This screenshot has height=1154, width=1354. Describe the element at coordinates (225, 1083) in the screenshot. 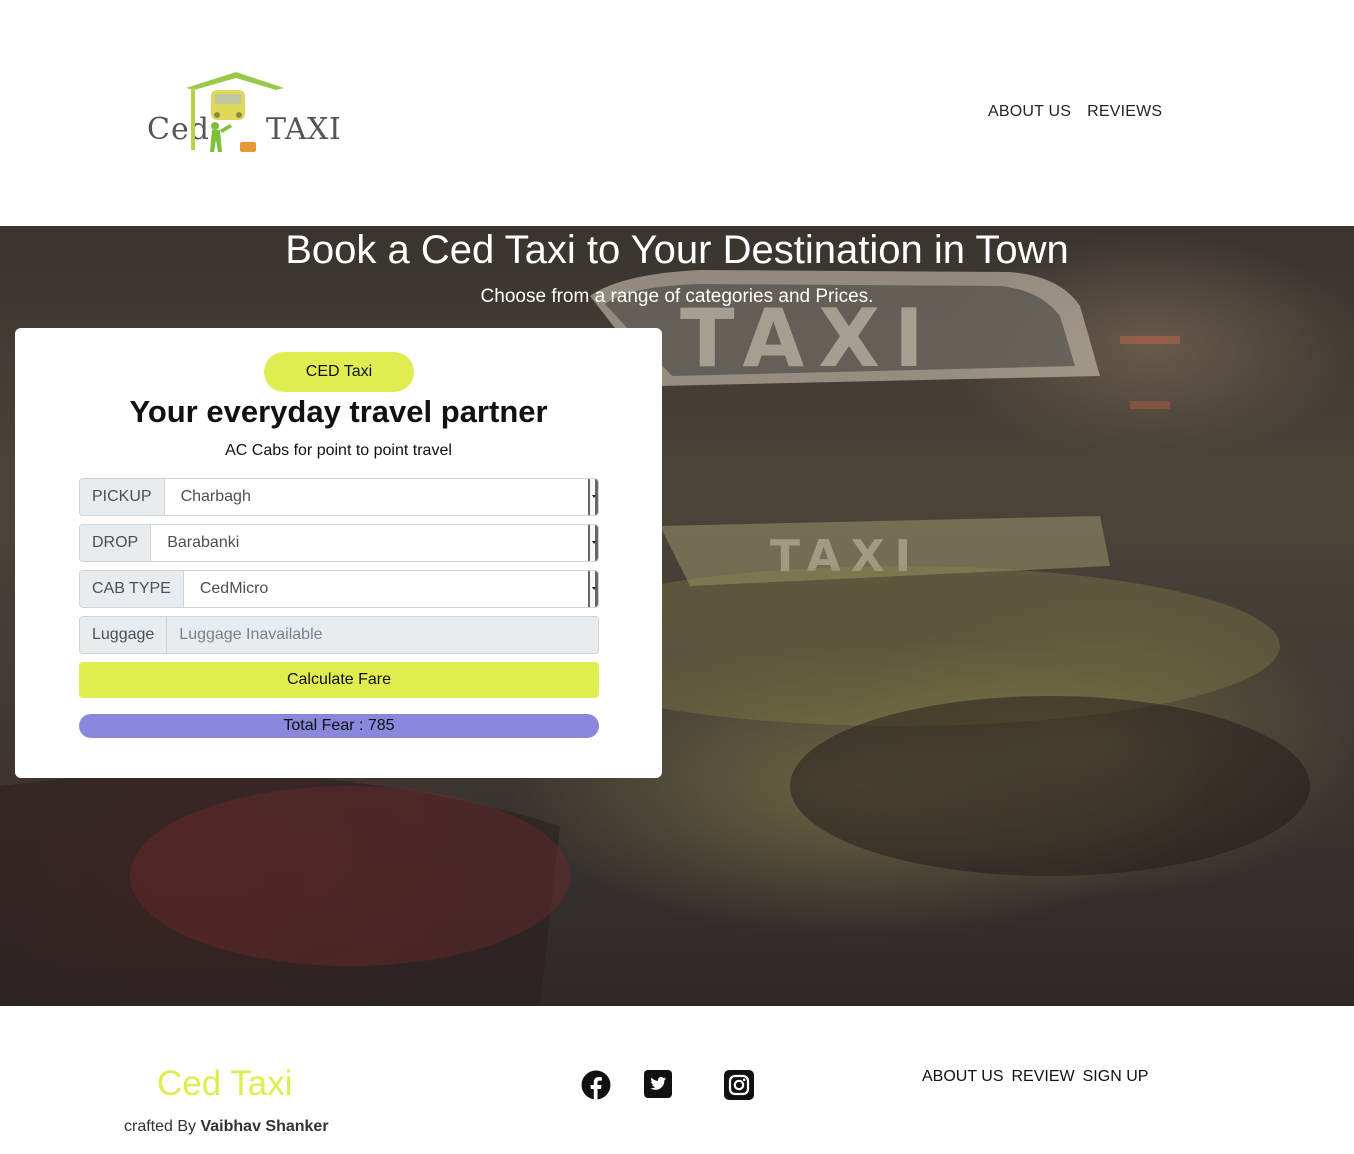

I see `footer-brand: Ced Taxi` at that location.